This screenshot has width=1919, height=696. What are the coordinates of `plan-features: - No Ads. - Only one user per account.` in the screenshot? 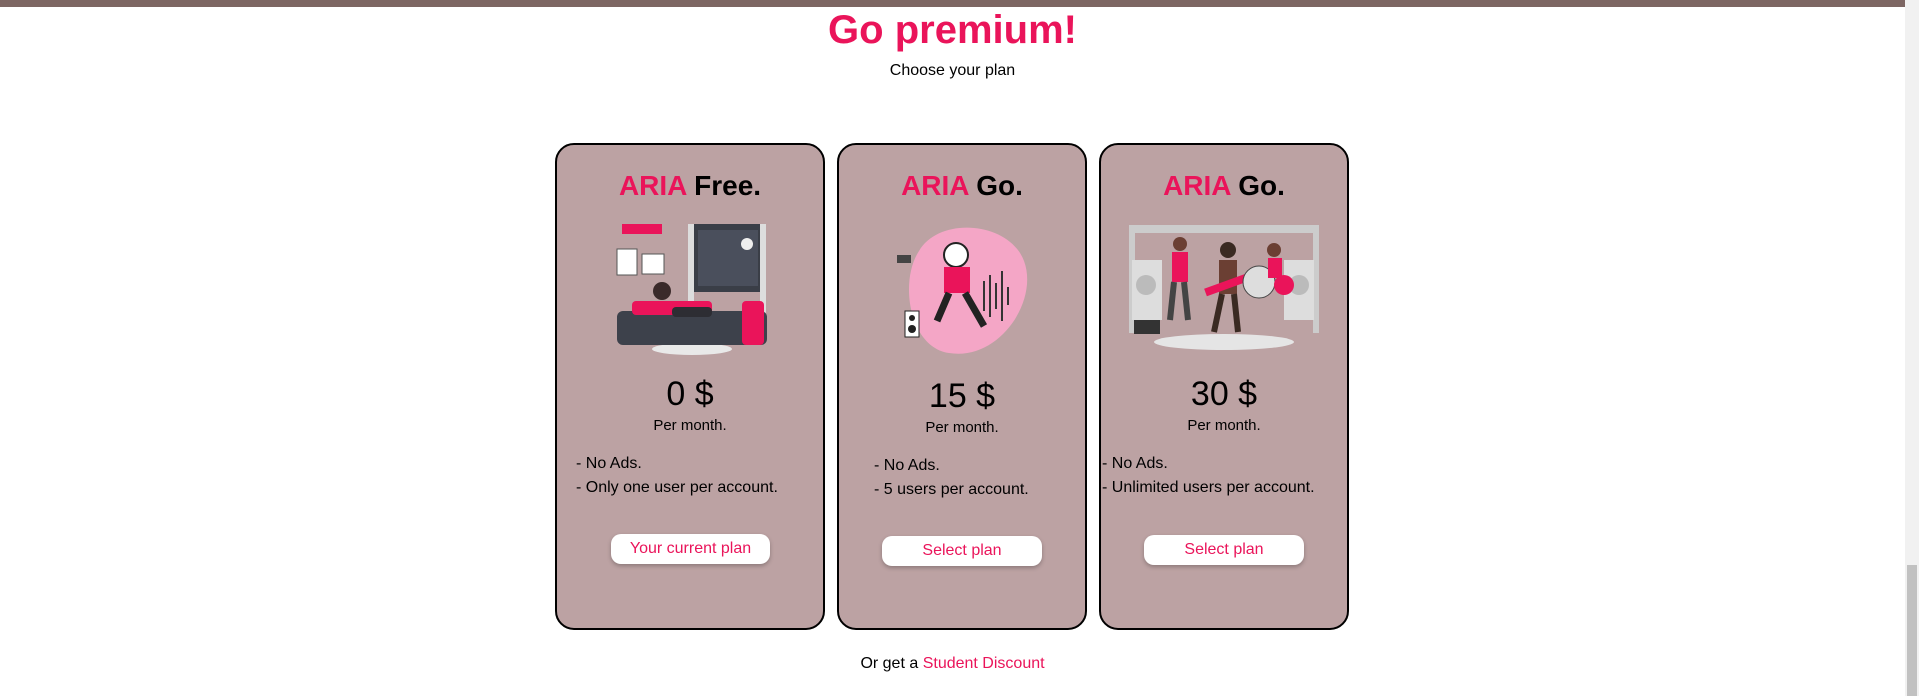 It's located at (677, 476).